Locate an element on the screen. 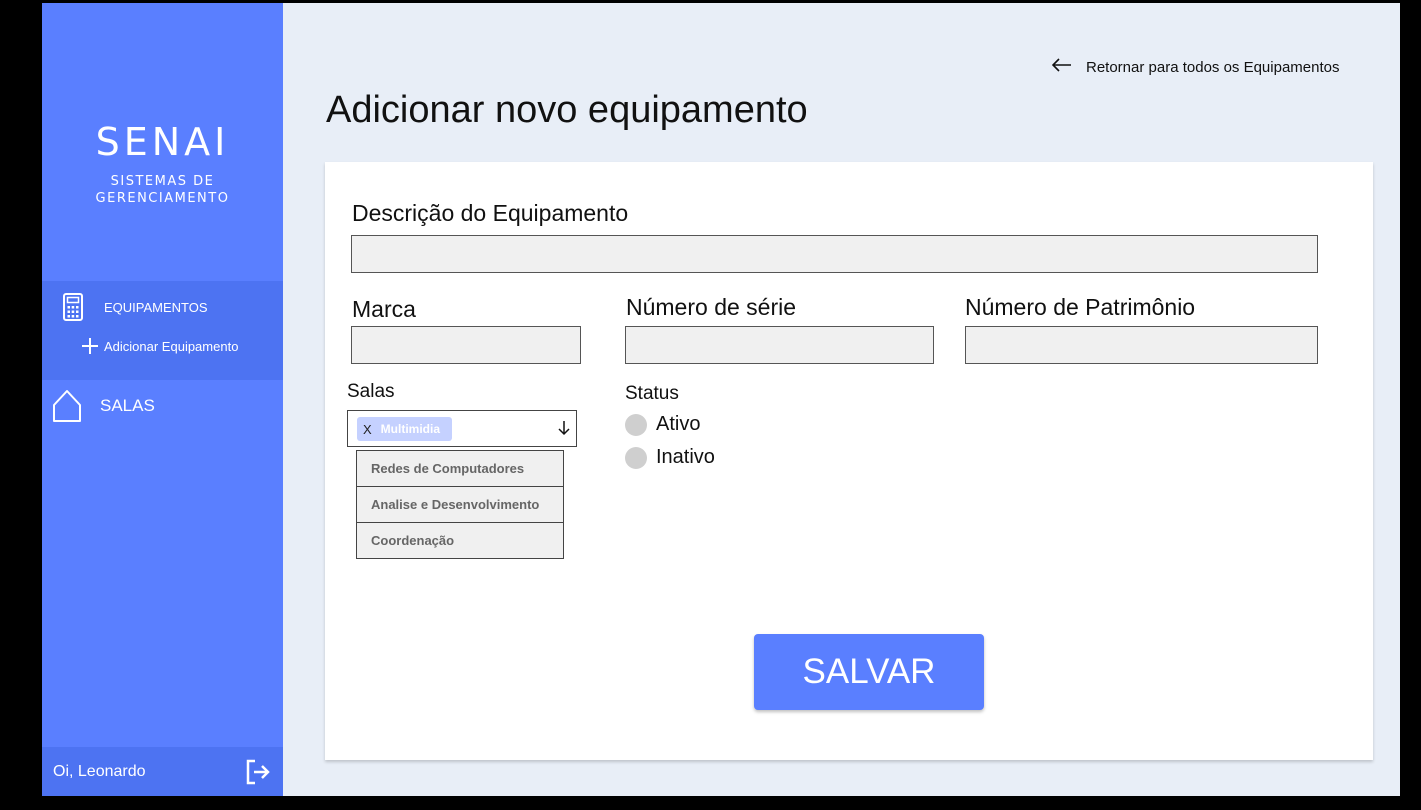 Image resolution: width=1421 pixels, height=810 pixels. status-option-ativo: Ativo is located at coordinates (662, 424).